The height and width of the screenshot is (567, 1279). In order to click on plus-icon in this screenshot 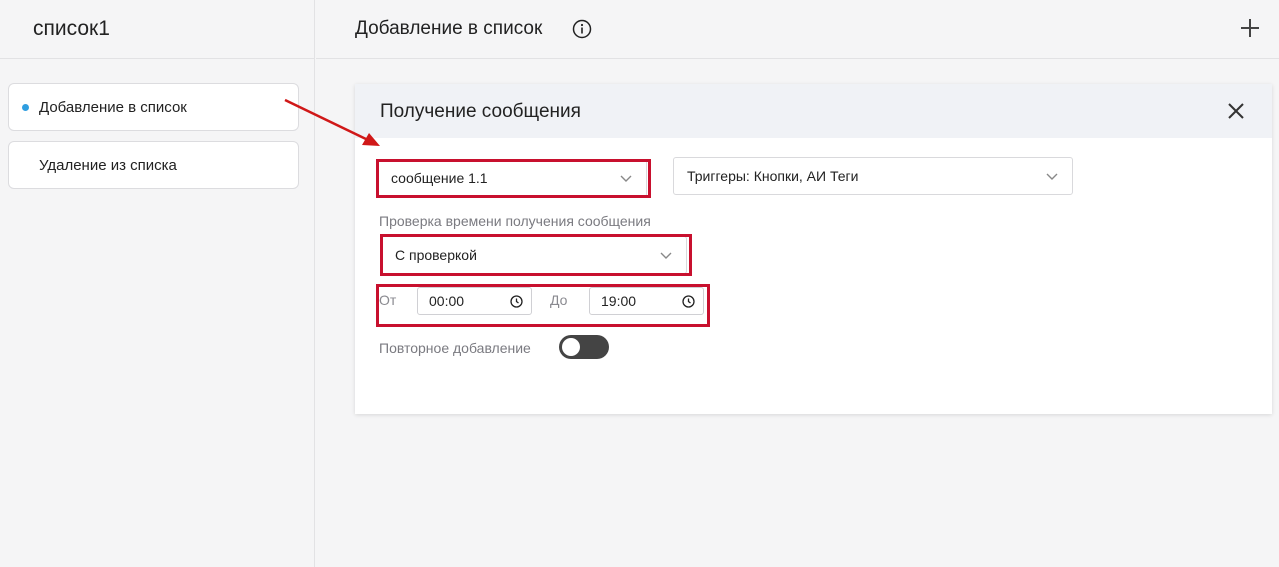, I will do `click(1250, 28)`.